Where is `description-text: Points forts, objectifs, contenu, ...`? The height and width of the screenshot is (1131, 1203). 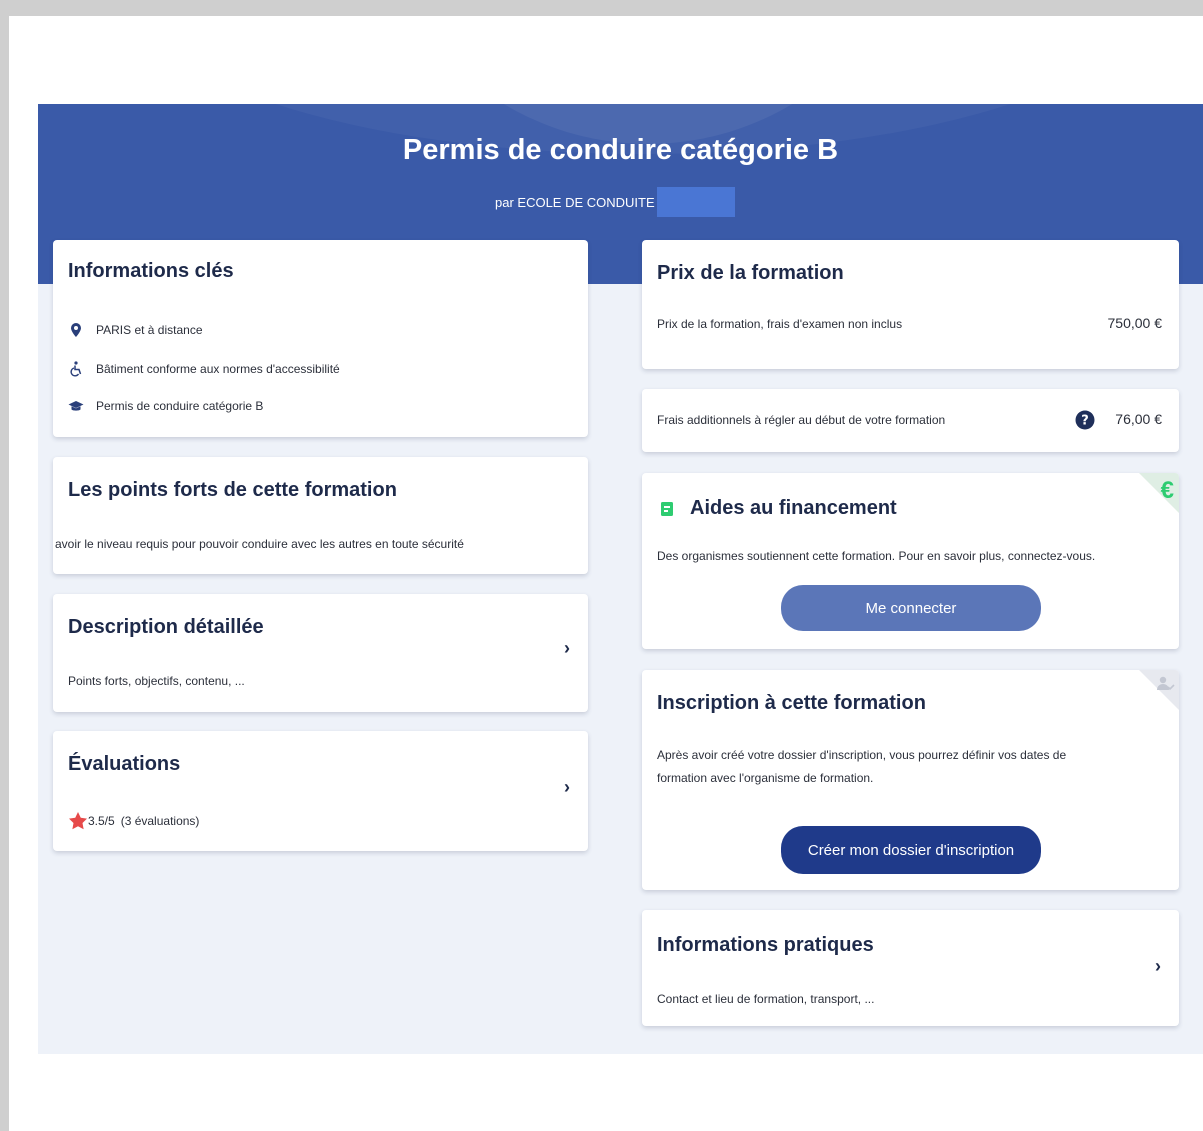 description-text: Points forts, objectifs, contenu, ... is located at coordinates (156, 681).